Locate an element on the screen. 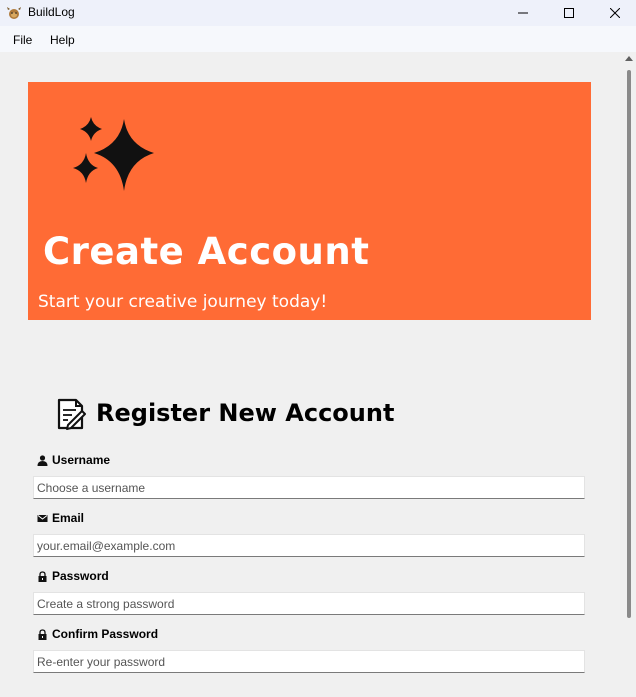 Image resolution: width=636 pixels, height=697 pixels. maximize-icon is located at coordinates (569, 13).